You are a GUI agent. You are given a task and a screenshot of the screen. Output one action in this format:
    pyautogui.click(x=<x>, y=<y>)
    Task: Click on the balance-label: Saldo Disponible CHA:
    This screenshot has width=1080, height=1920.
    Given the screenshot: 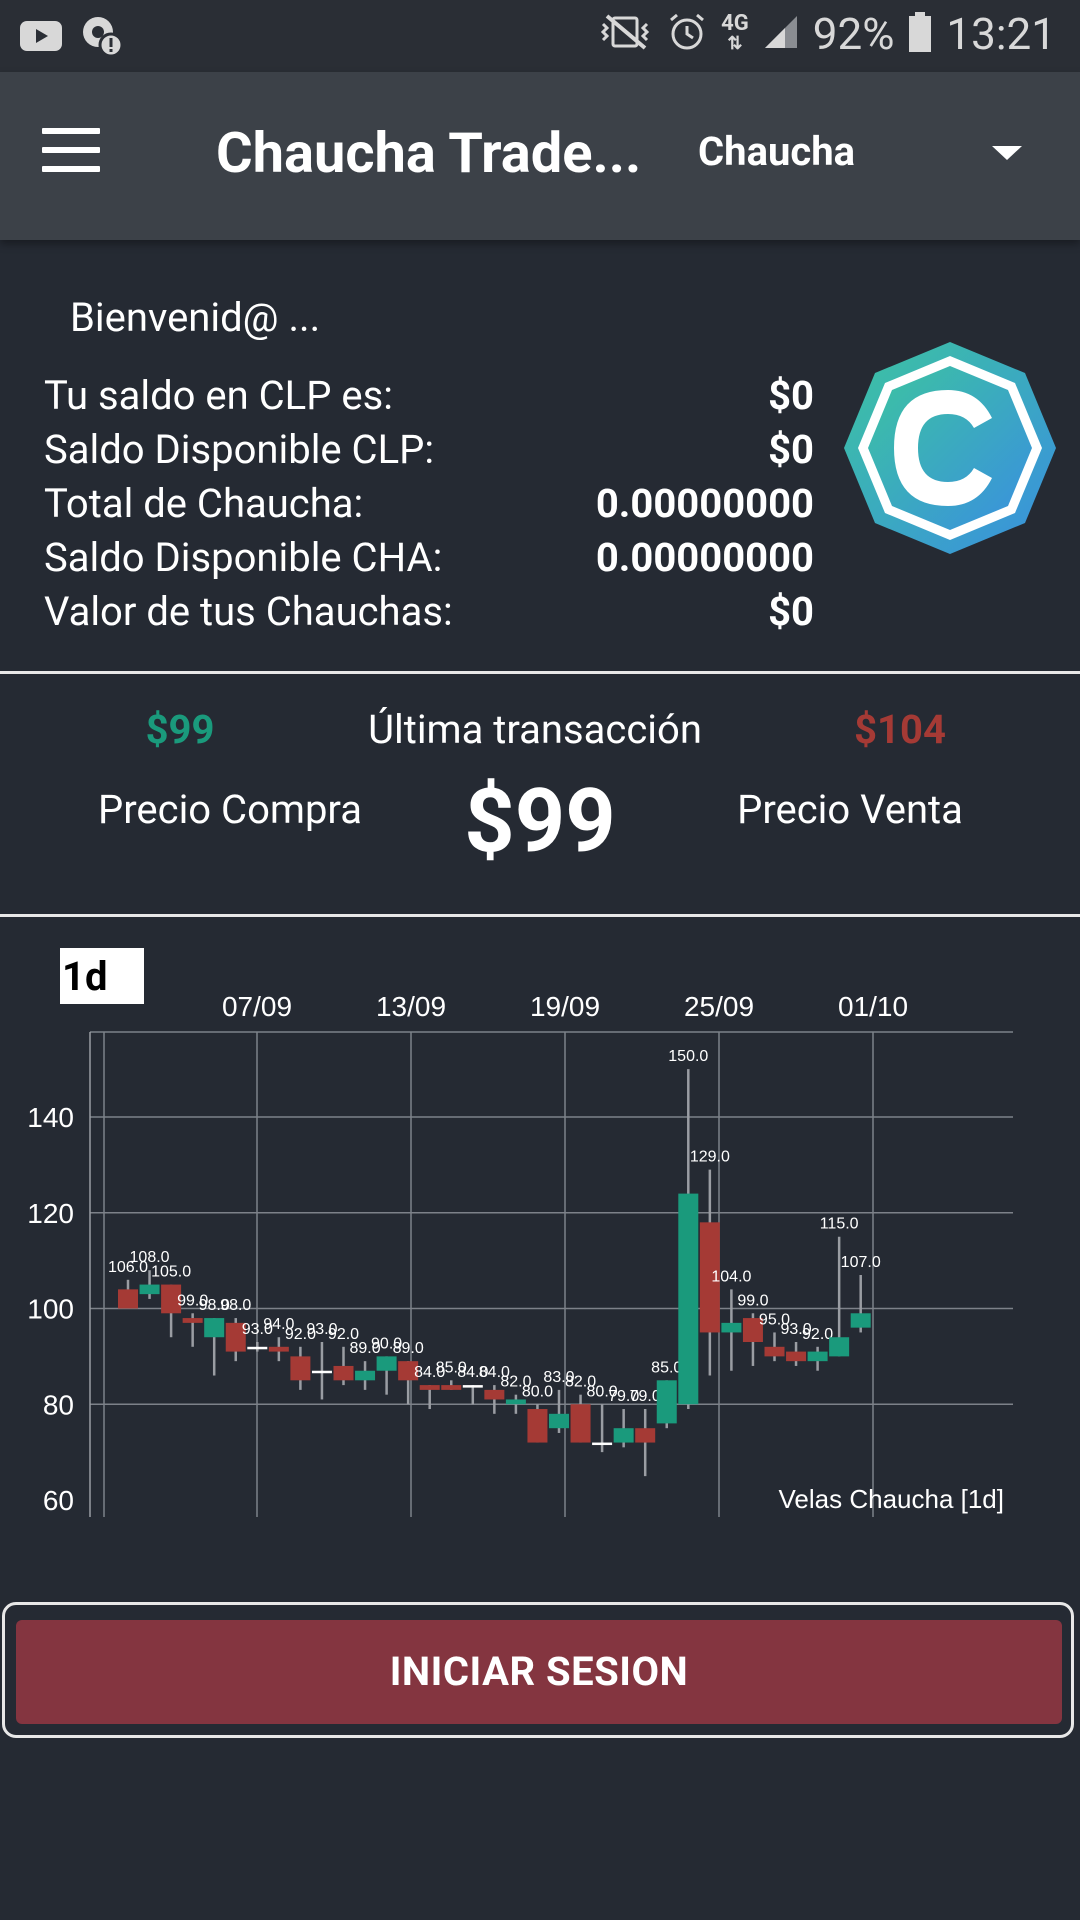 What is the action you would take?
    pyautogui.click(x=243, y=557)
    